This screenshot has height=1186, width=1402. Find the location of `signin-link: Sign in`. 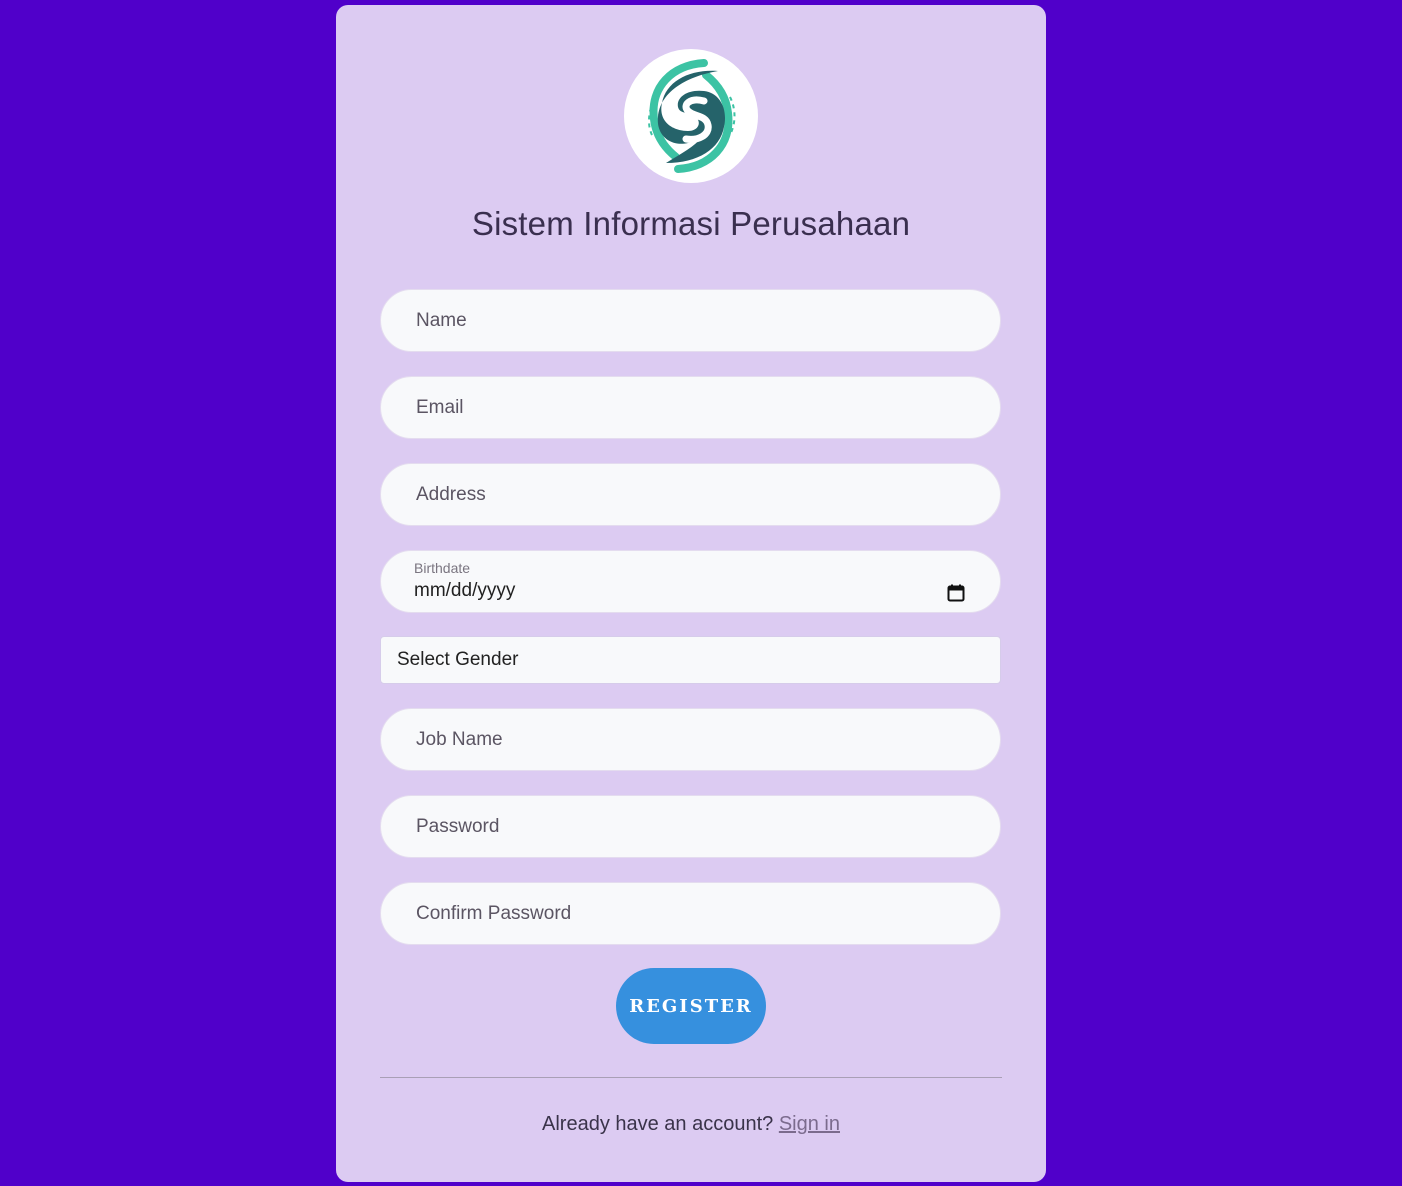

signin-link: Sign in is located at coordinates (809, 1124).